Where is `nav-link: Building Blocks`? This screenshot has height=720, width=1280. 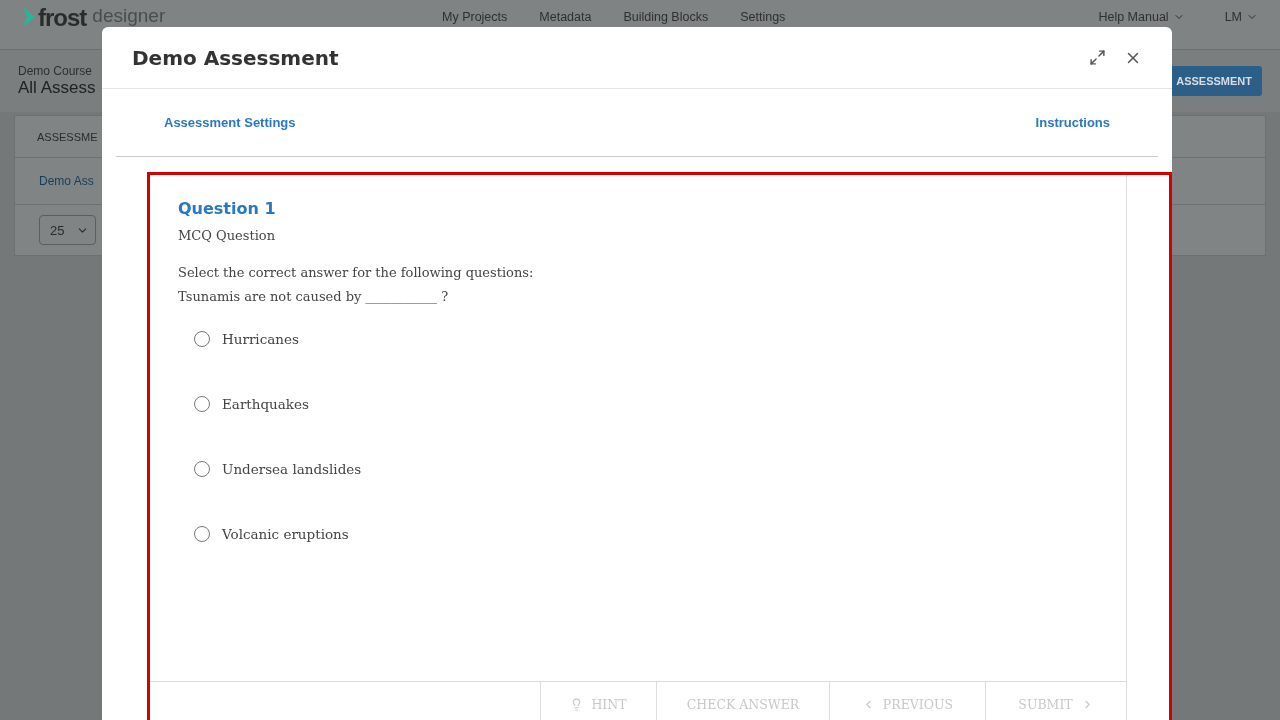
nav-link: Building Blocks is located at coordinates (666, 17).